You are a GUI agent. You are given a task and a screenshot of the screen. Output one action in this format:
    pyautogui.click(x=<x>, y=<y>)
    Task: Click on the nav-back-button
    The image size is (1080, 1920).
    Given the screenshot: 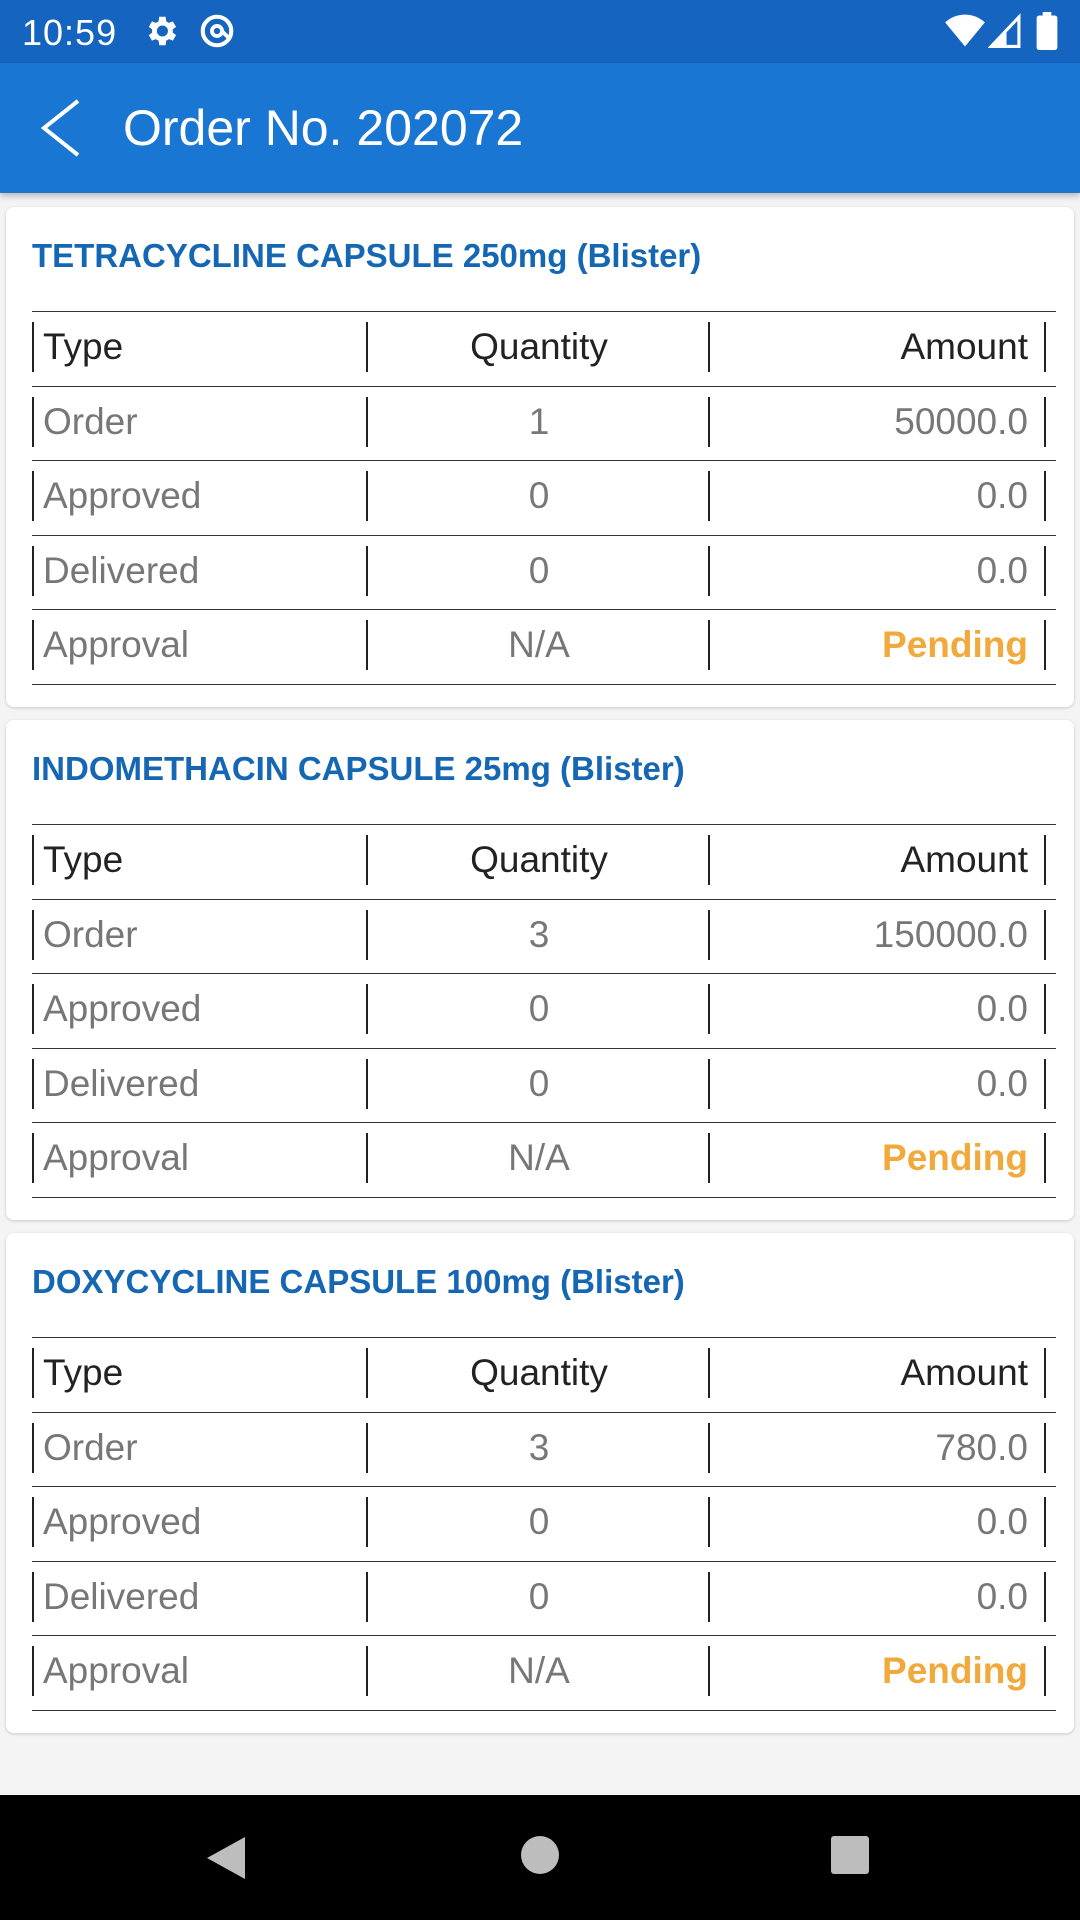 What is the action you would take?
    pyautogui.click(x=226, y=1860)
    